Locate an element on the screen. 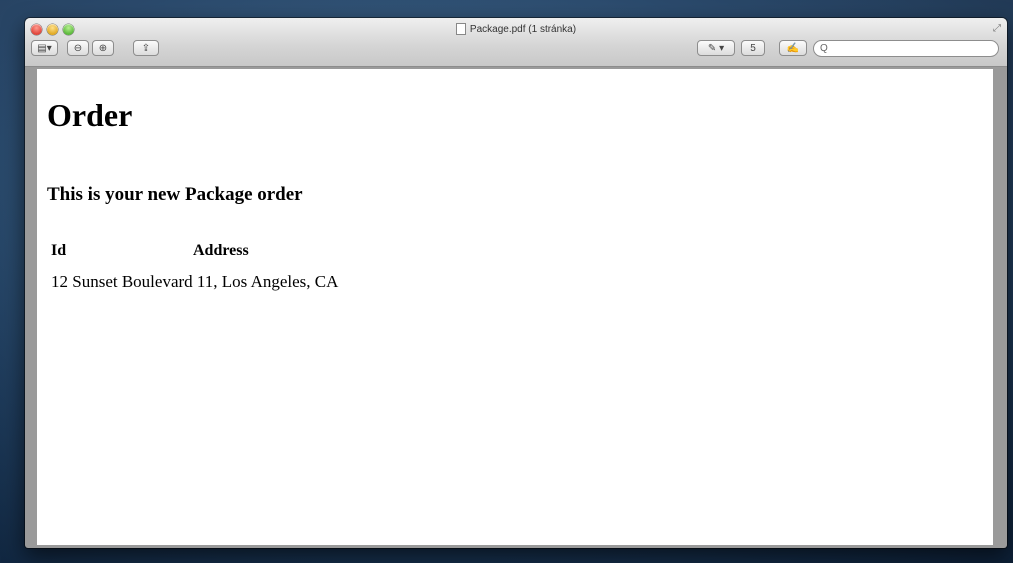 This screenshot has height=563, width=1013. fullscreen-icon: ⤢ is located at coordinates (997, 28).